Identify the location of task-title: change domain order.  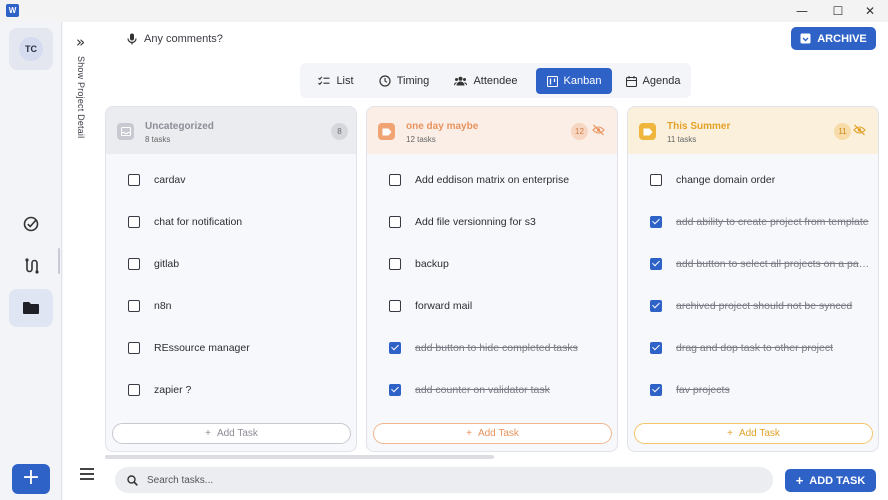
(726, 180).